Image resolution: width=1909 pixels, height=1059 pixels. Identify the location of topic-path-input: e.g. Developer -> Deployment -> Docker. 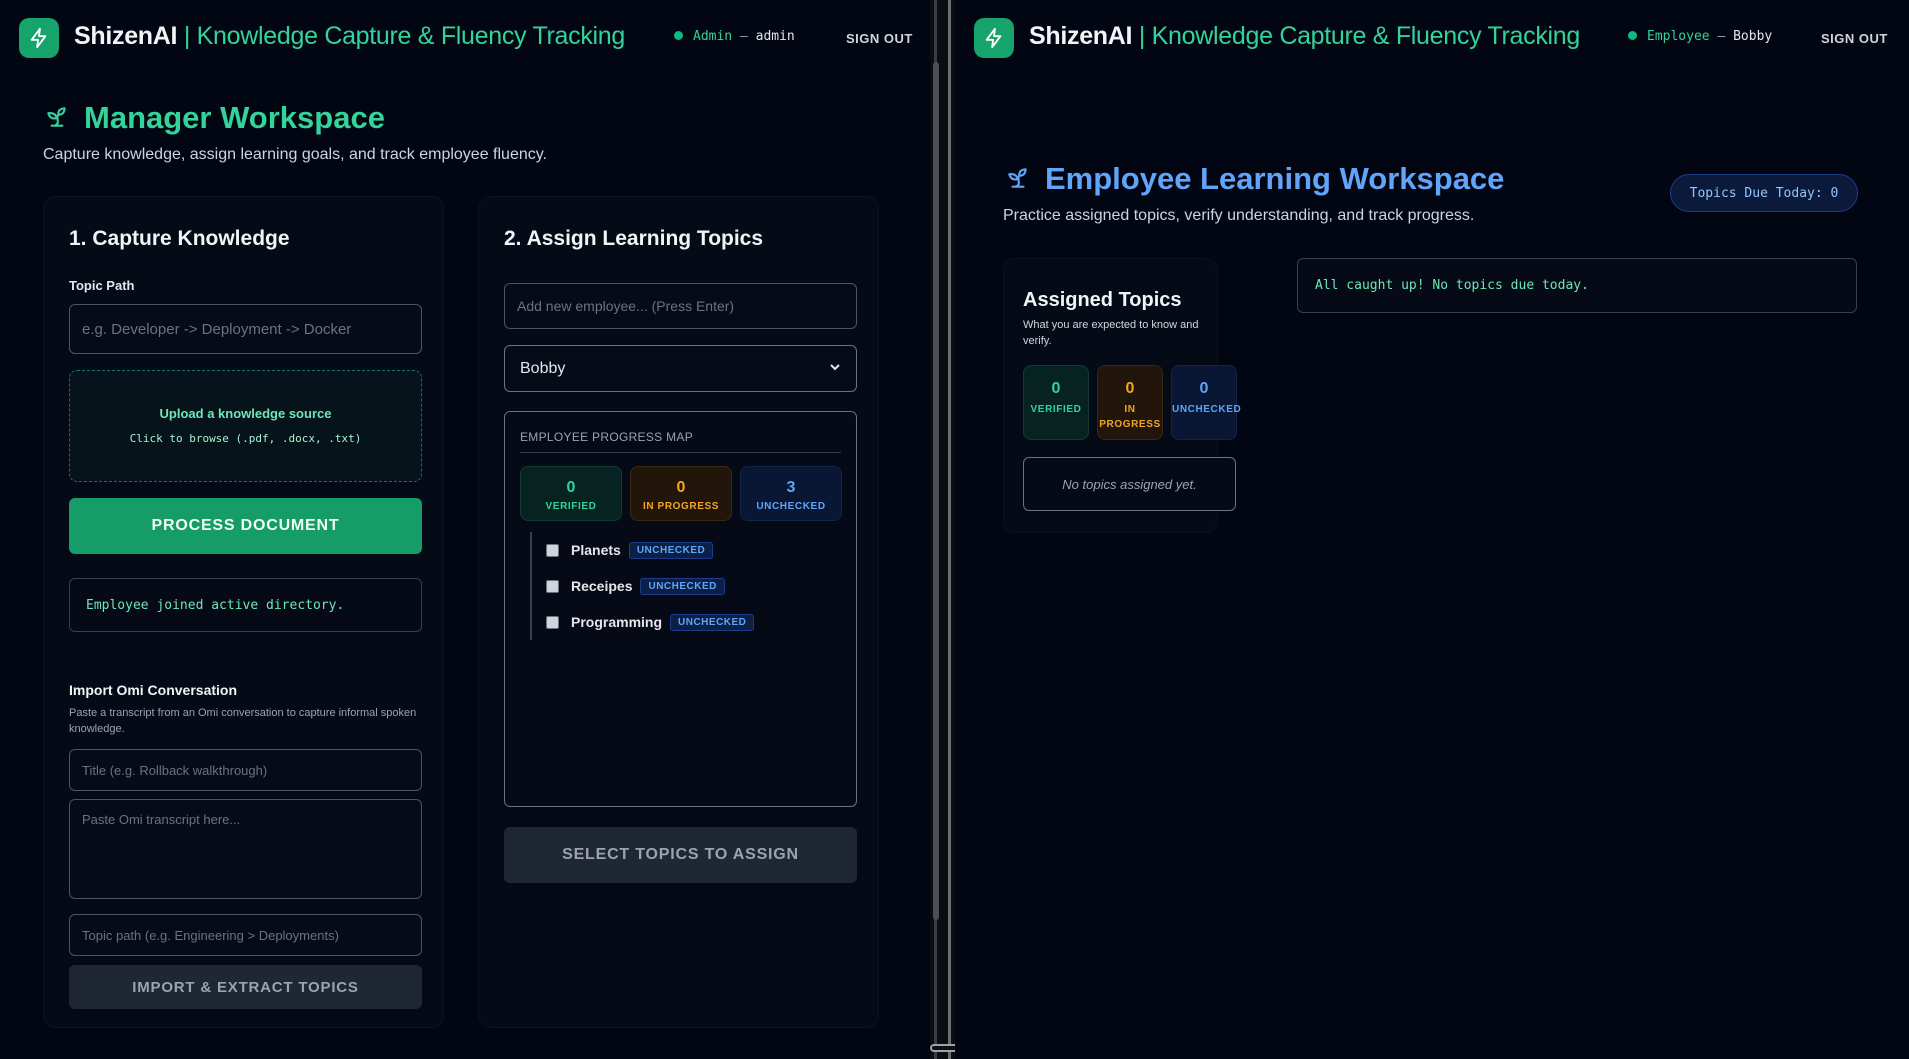
(245, 329).